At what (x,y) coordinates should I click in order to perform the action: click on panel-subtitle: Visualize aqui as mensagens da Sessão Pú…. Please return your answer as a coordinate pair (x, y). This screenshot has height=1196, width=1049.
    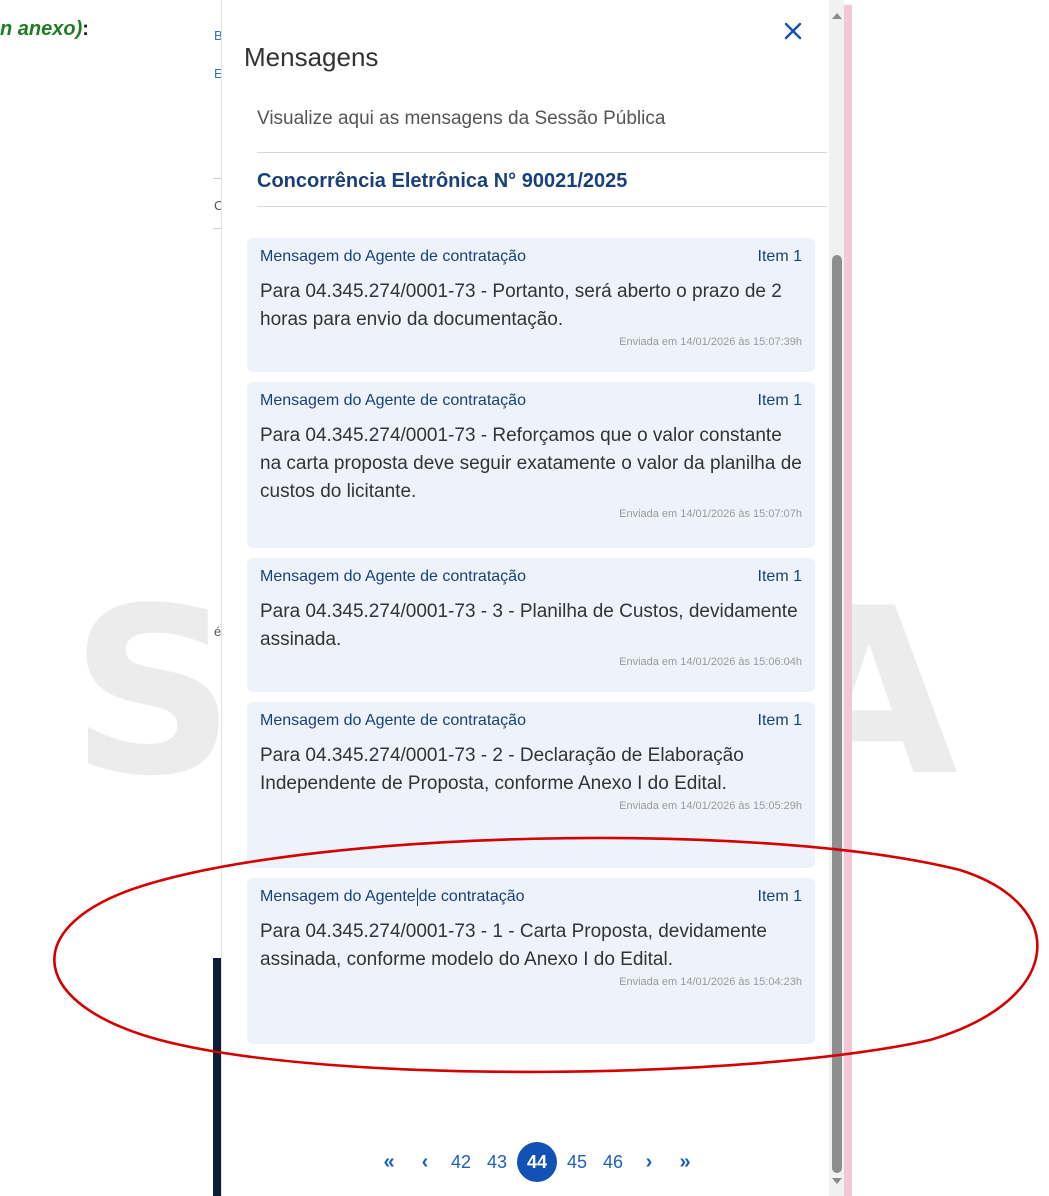
    Looking at the image, I should click on (461, 118).